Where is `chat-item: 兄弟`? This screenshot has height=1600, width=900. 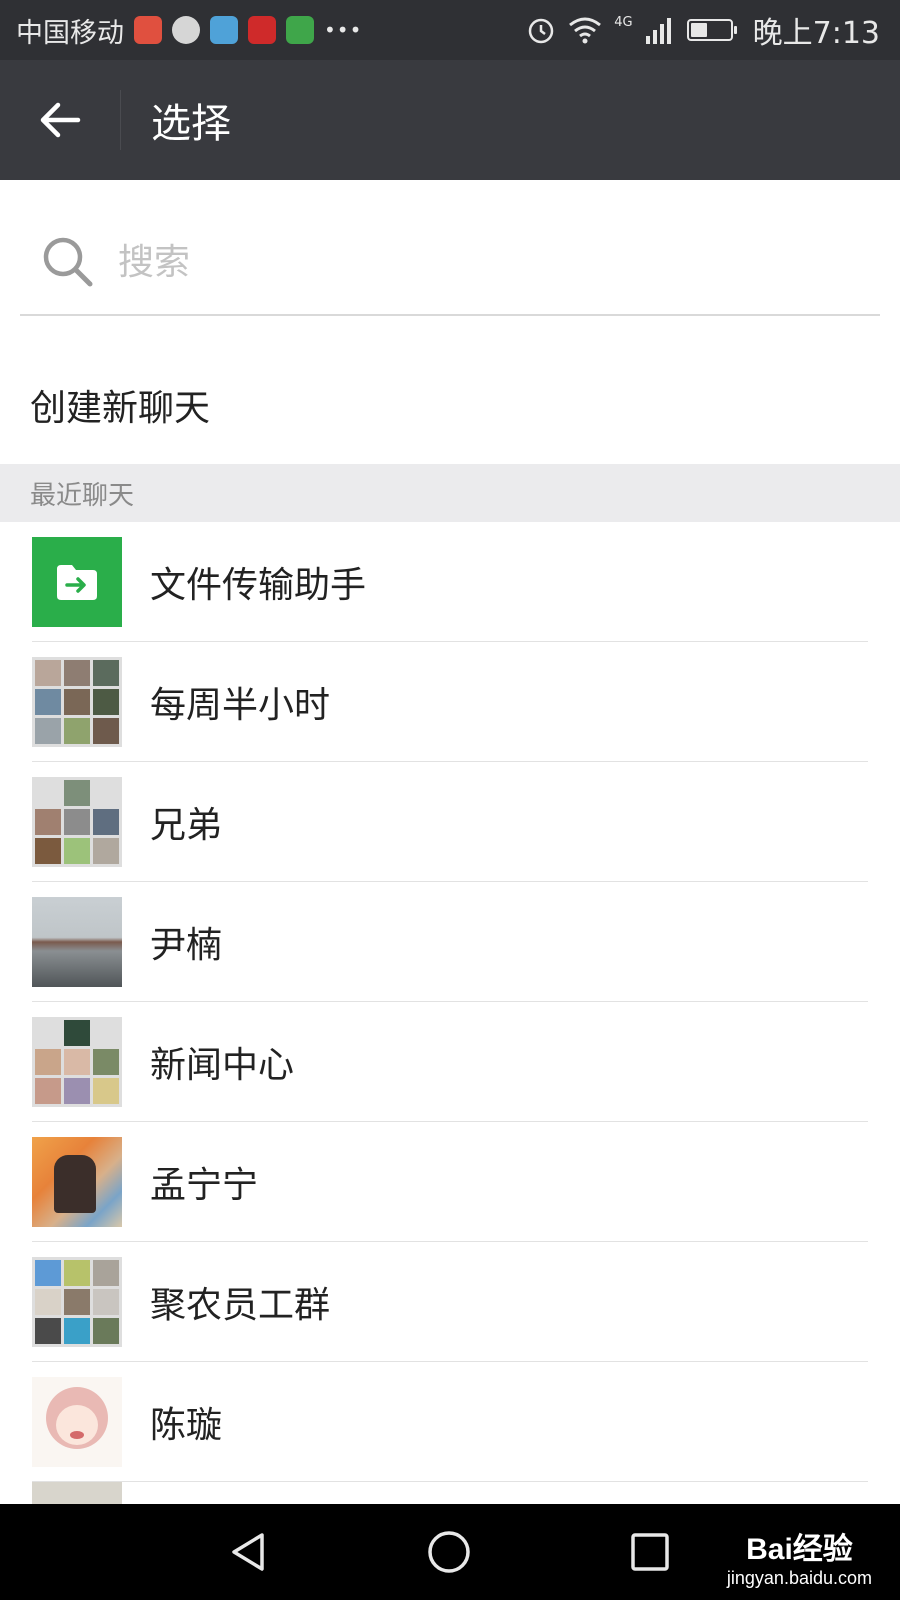 chat-item: 兄弟 is located at coordinates (450, 822).